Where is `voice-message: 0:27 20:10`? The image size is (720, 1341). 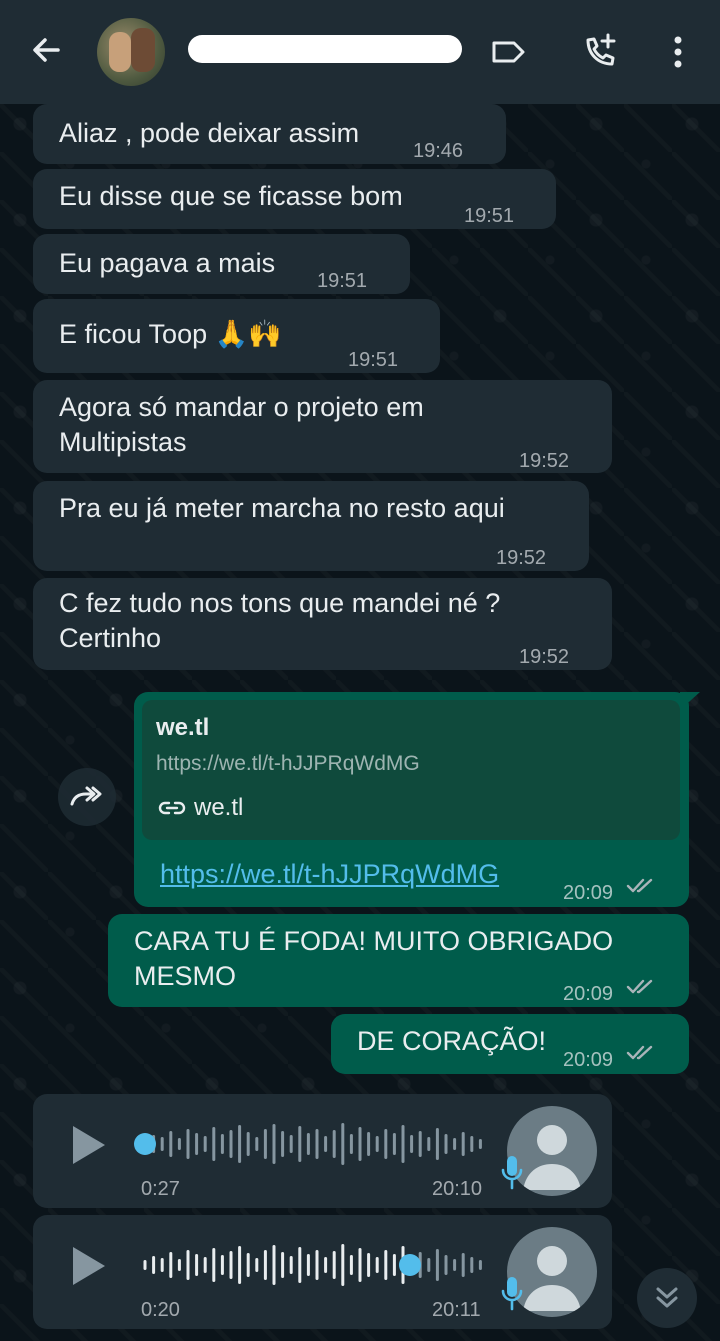 voice-message: 0:27 20:10 is located at coordinates (322, 1151).